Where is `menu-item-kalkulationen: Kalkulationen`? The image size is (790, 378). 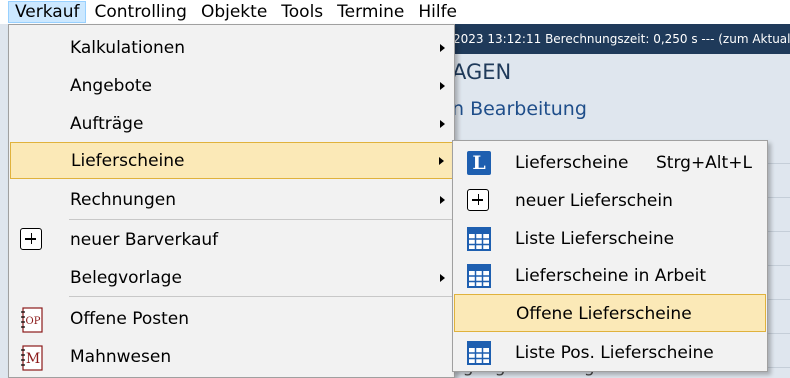
menu-item-kalkulationen: Kalkulationen is located at coordinates (231, 48).